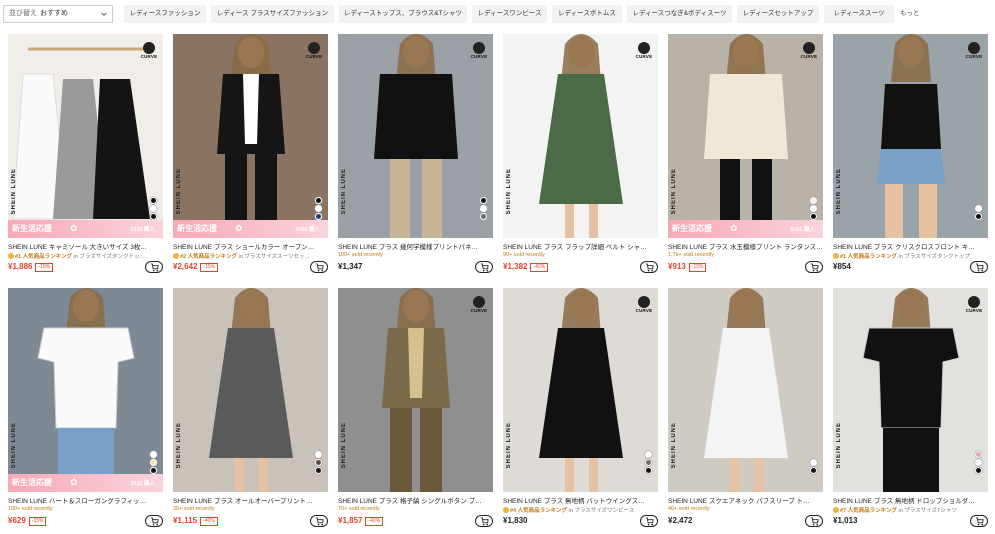 The height and width of the screenshot is (534, 995). I want to click on category-chip: レディースファッション, so click(165, 14).